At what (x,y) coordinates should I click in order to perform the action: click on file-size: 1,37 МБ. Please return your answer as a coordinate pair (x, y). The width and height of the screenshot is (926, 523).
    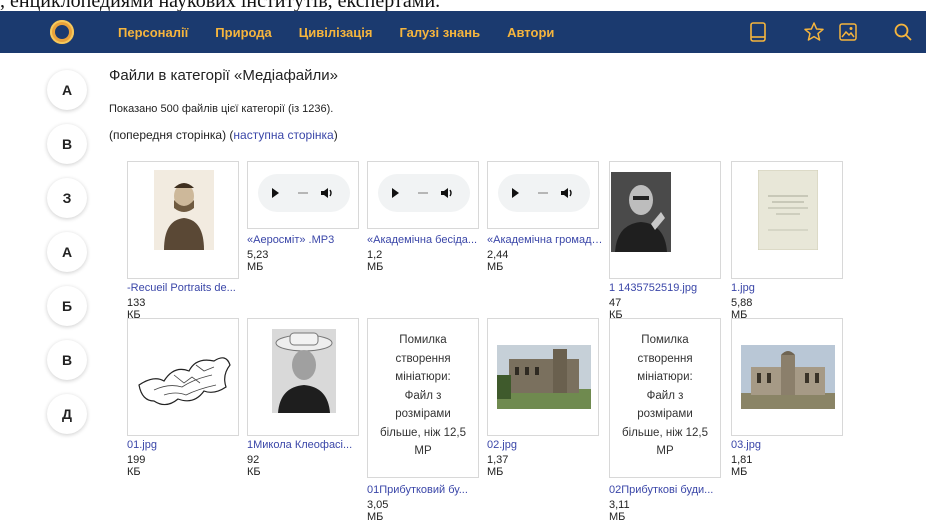
    Looking at the image, I should click on (498, 466).